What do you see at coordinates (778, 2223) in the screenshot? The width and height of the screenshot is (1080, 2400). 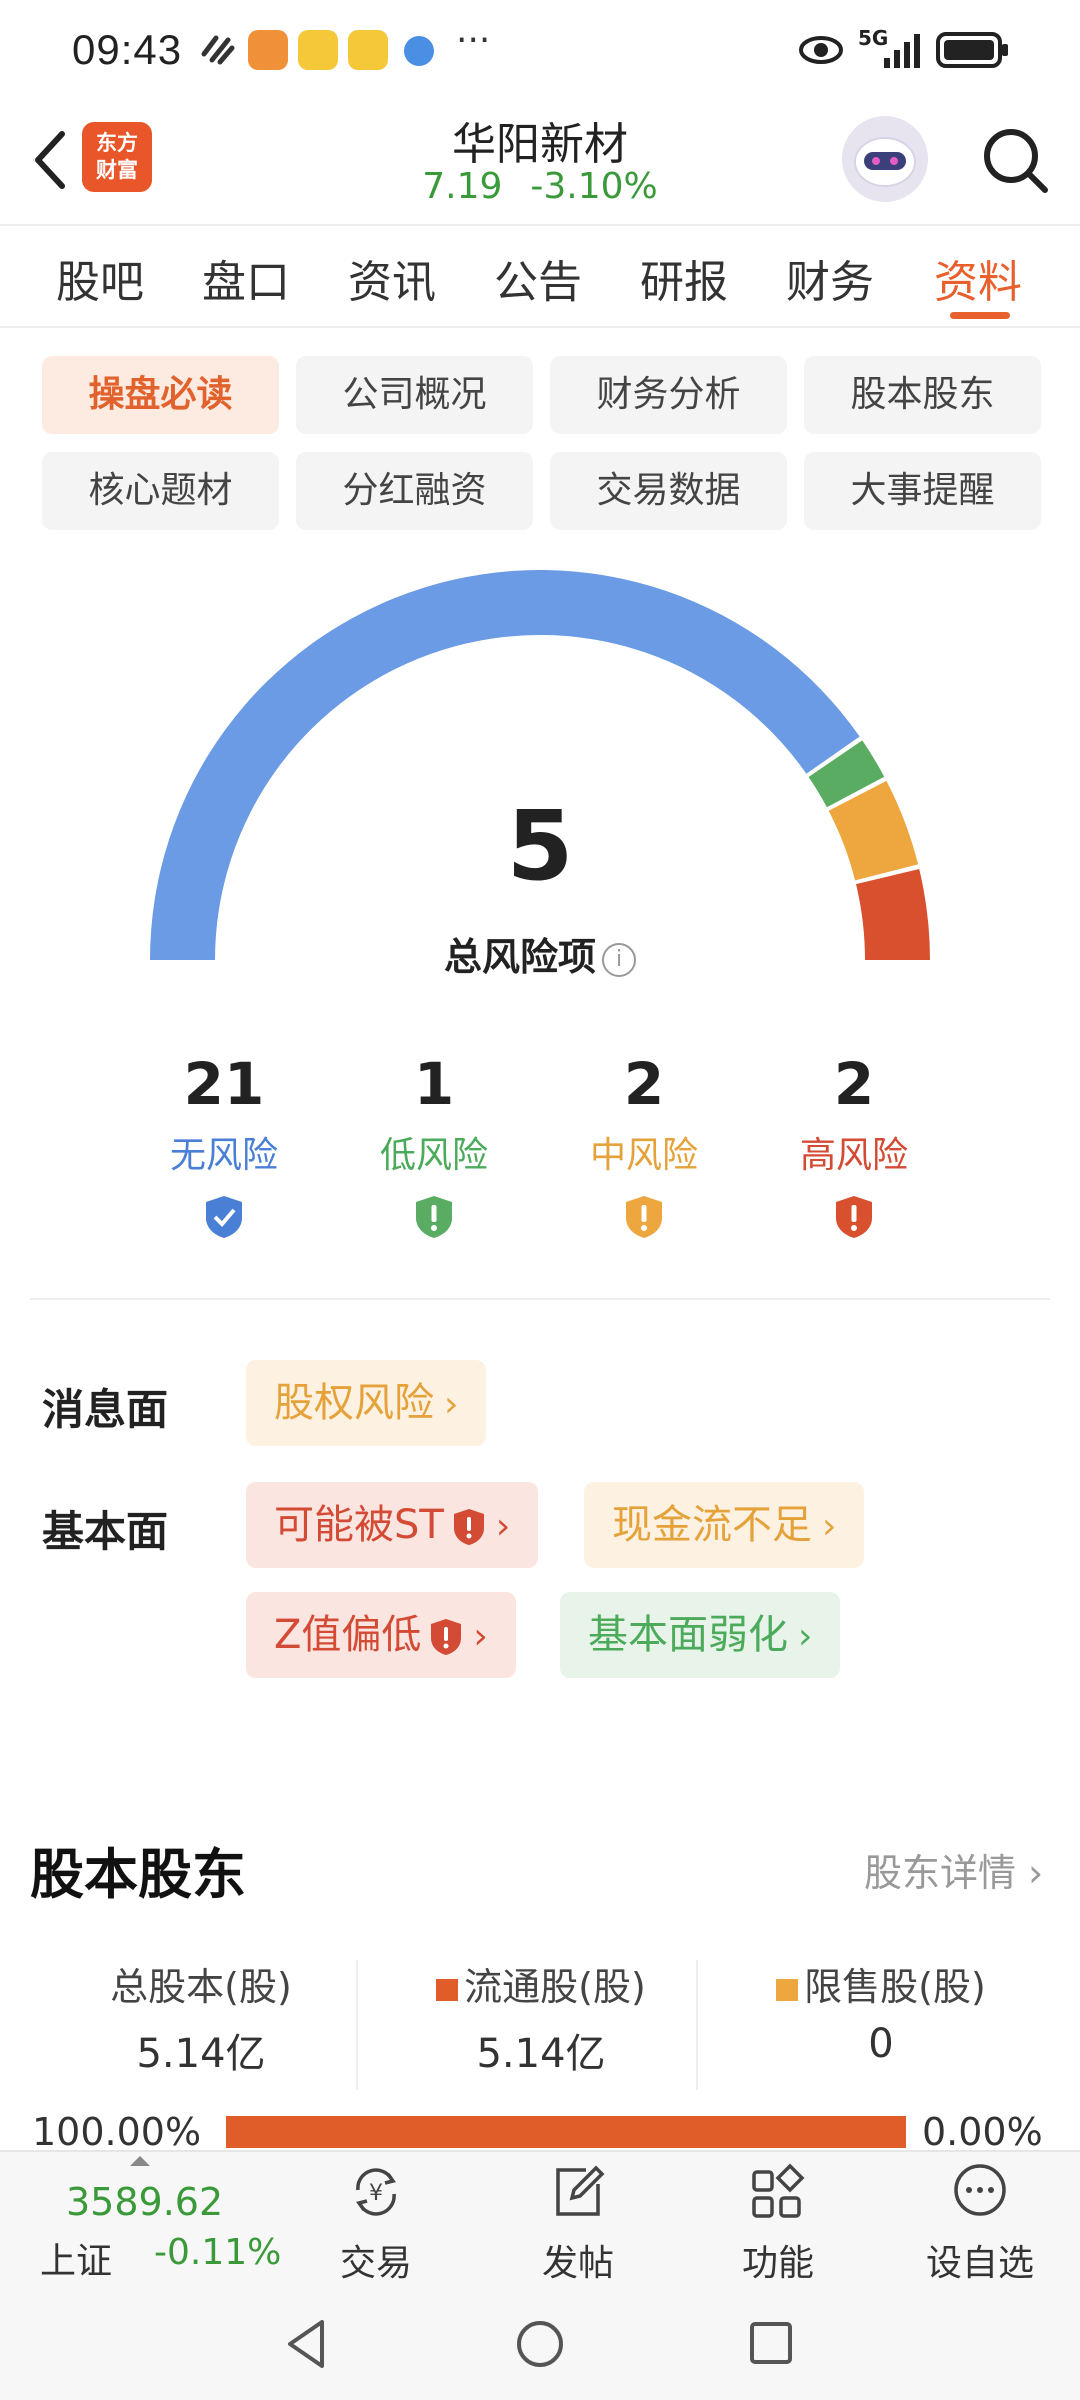 I see `nav-functions: 功能` at bounding box center [778, 2223].